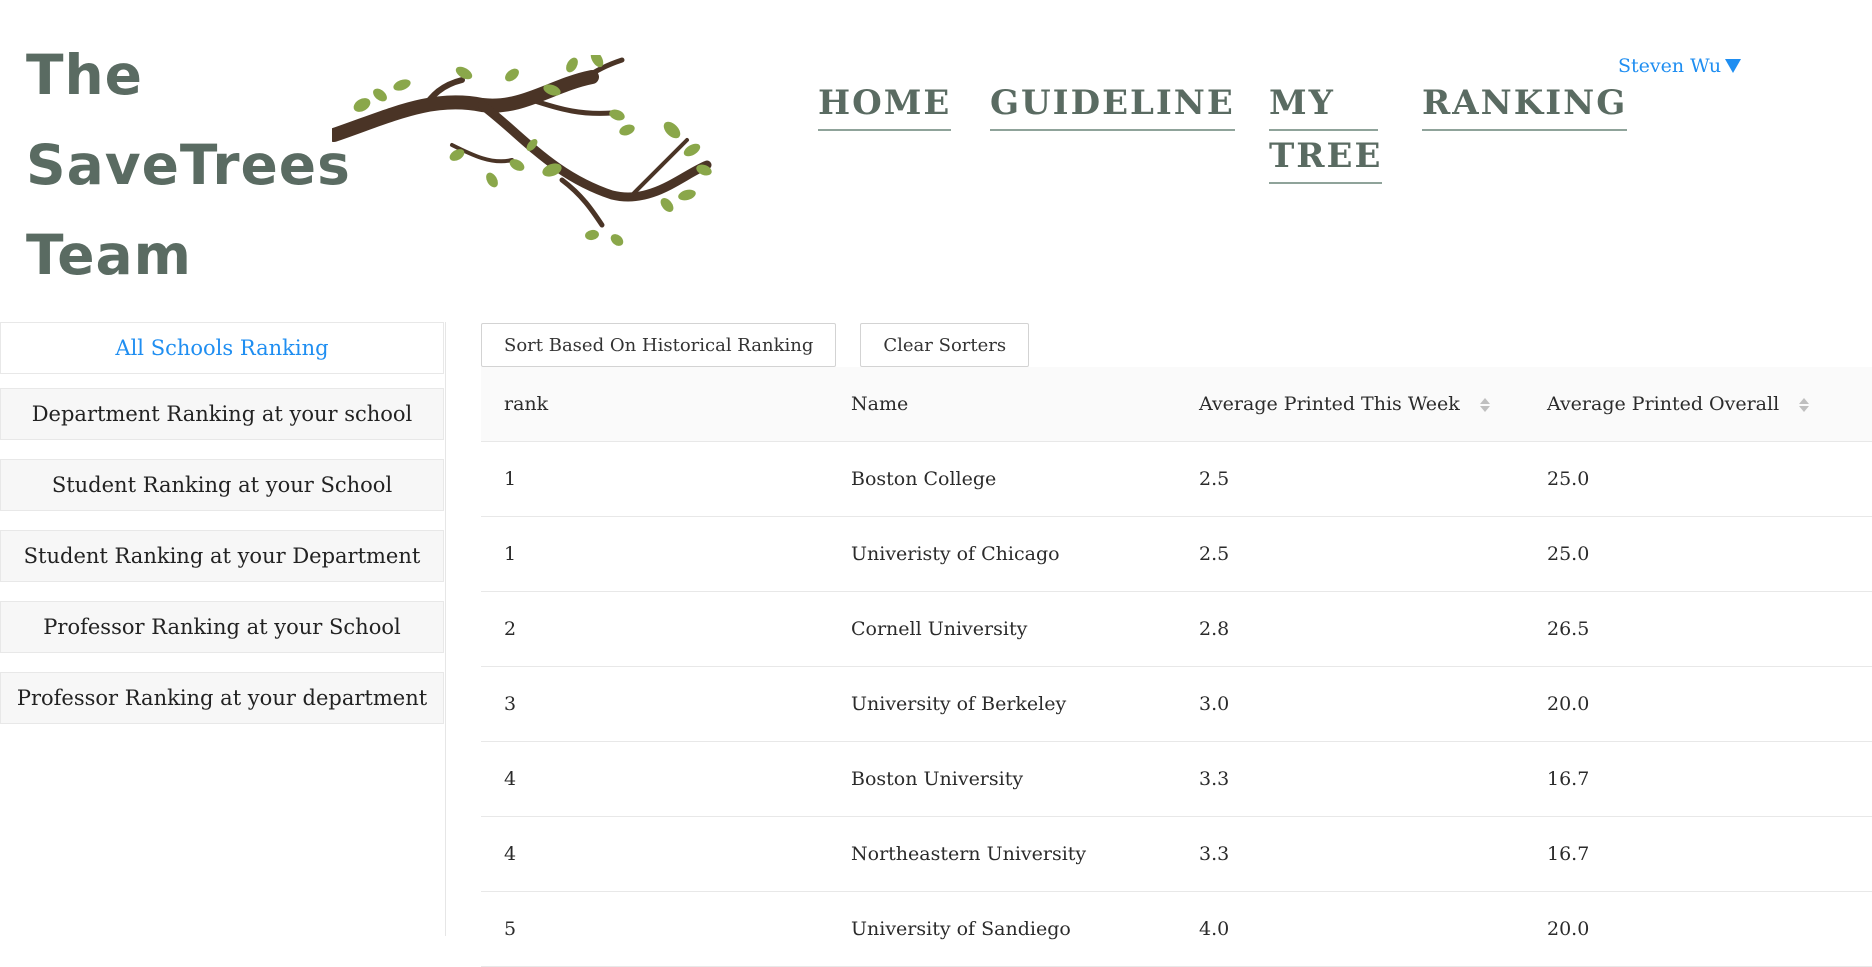 The image size is (1872, 967). I want to click on clear-sorters-button: Clear Sorters, so click(945, 345).